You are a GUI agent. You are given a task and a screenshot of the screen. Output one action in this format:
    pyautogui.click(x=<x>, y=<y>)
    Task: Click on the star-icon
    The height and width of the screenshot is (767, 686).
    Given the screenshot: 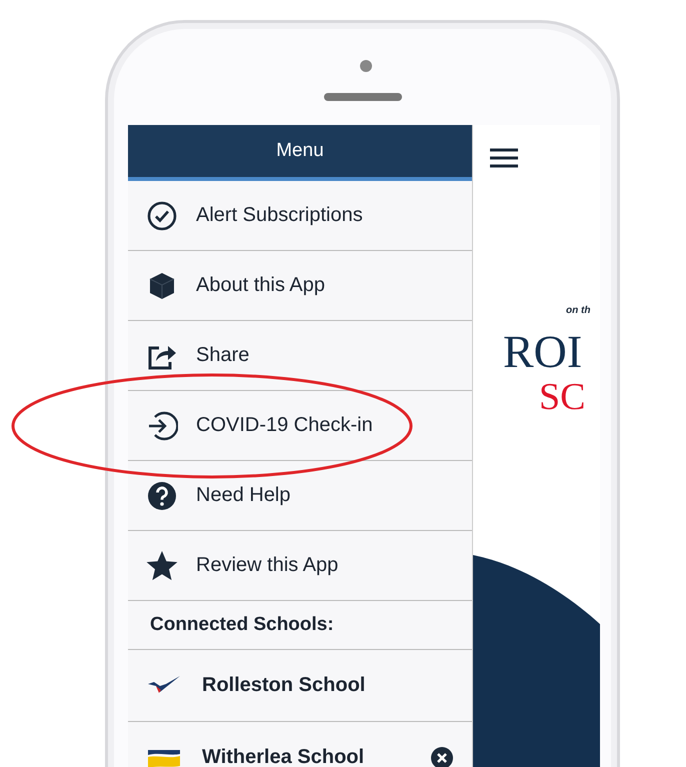 What is the action you would take?
    pyautogui.click(x=162, y=566)
    